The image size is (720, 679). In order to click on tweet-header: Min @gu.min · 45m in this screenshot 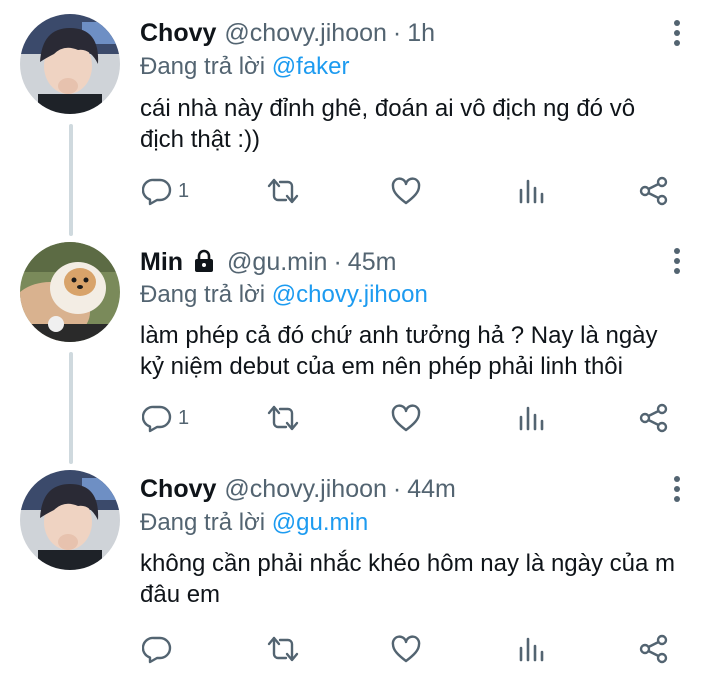, I will do `click(268, 261)`.